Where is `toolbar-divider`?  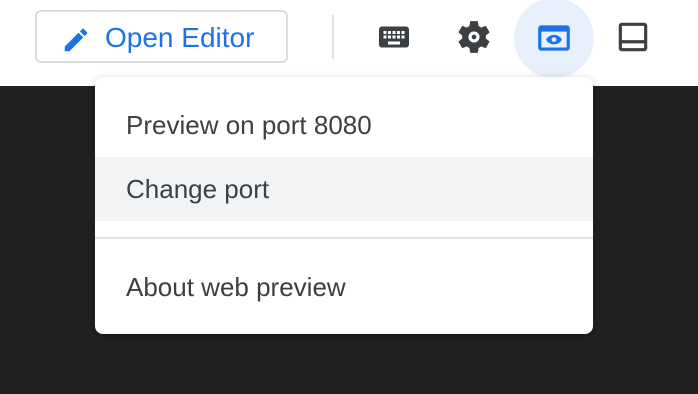
toolbar-divider is located at coordinates (333, 37).